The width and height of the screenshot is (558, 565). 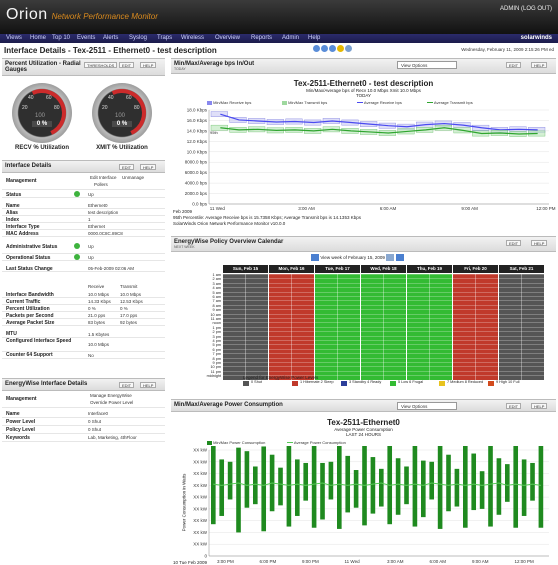 What do you see at coordinates (82, 15) in the screenshot?
I see `brand-logo: Orion Network Performance Monitor` at bounding box center [82, 15].